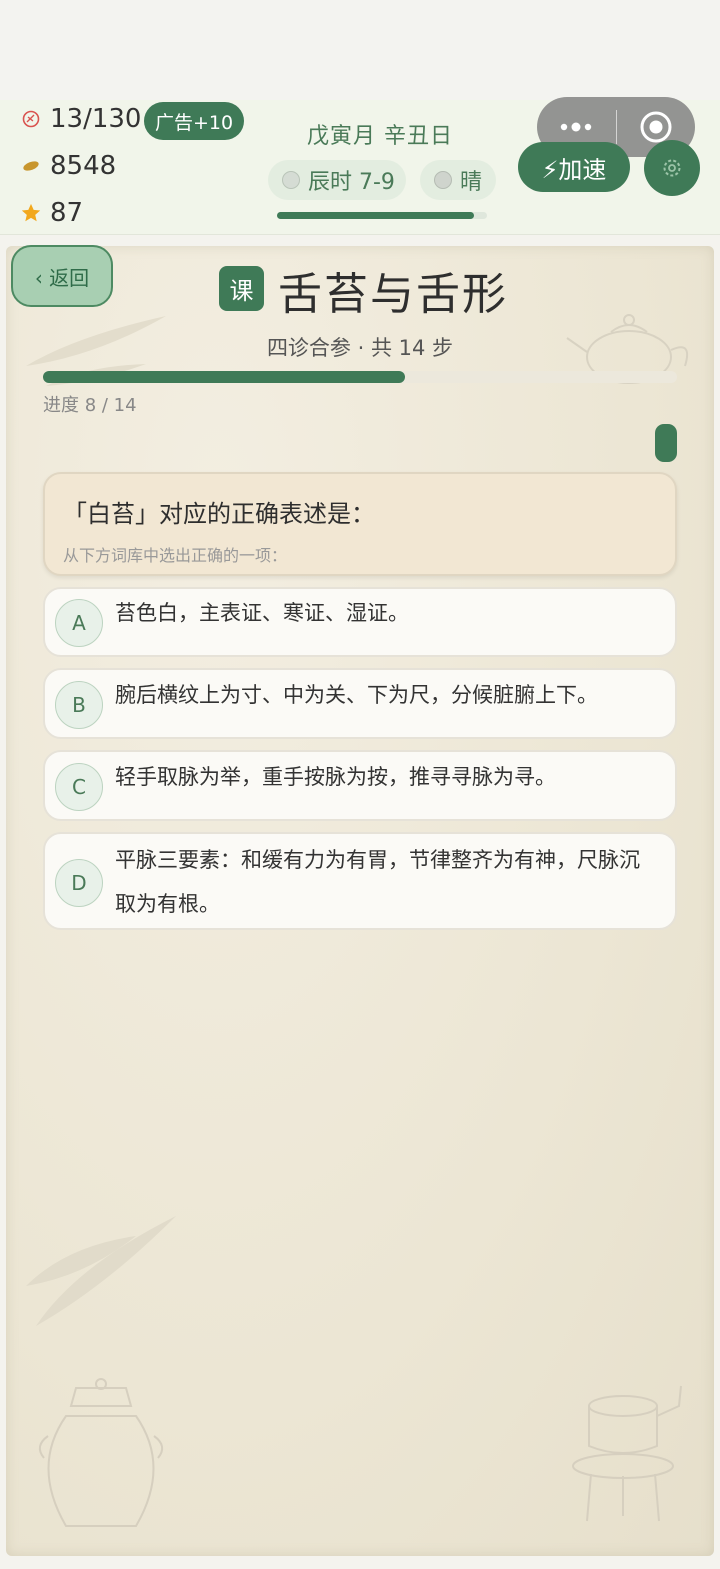  Describe the element at coordinates (443, 180) in the screenshot. I see `weather-icon` at that location.